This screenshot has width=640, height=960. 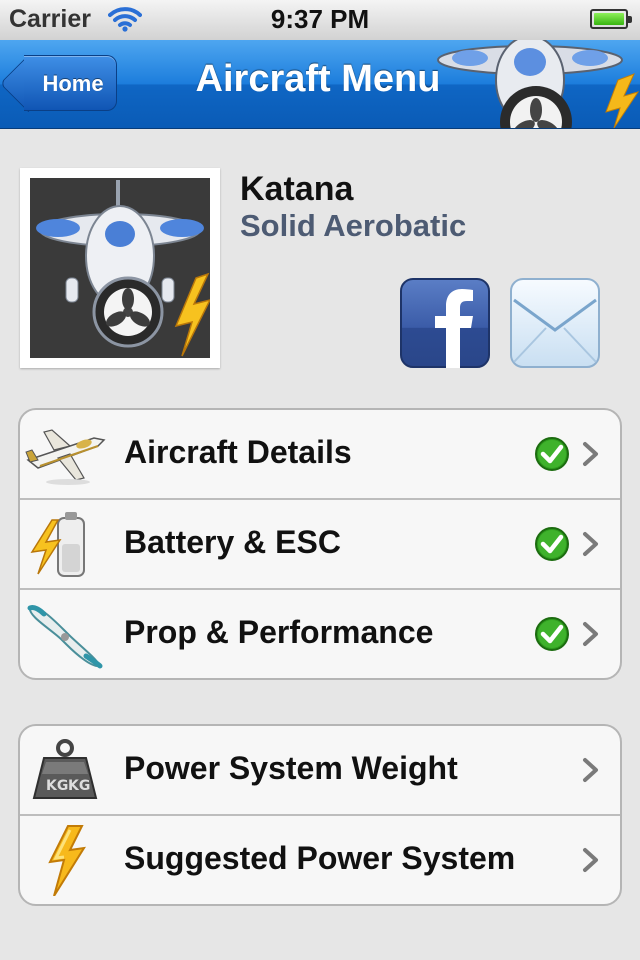 I want to click on list-item-prop-performance: Prop & Performance, so click(x=320, y=634).